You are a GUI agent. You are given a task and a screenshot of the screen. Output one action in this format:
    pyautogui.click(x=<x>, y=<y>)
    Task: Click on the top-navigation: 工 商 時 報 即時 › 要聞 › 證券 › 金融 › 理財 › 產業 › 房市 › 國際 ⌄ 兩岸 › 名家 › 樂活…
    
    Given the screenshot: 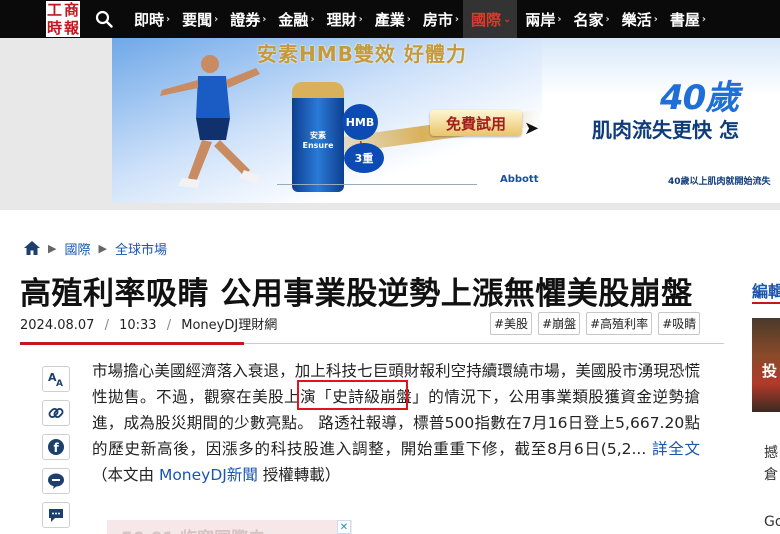 What is the action you would take?
    pyautogui.click(x=390, y=19)
    